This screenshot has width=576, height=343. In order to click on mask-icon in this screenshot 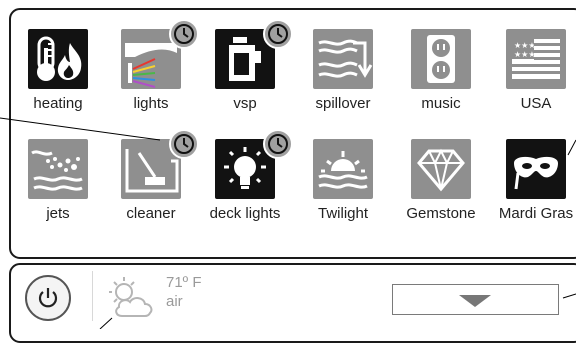, I will do `click(536, 169)`.